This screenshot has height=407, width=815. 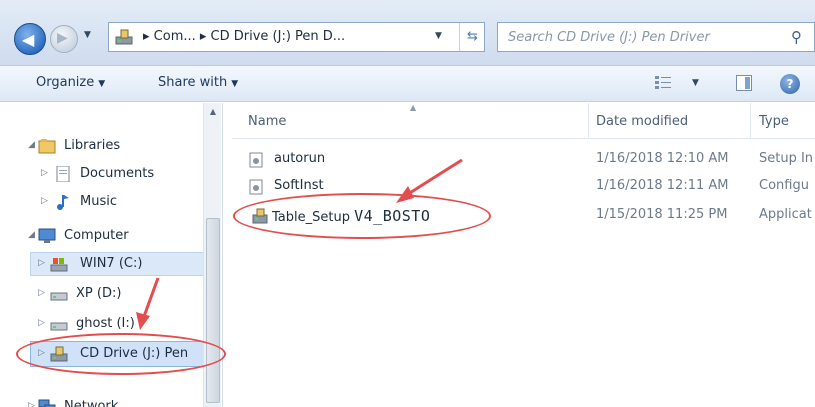 What do you see at coordinates (47, 235) in the screenshot?
I see `computer-icon` at bounding box center [47, 235].